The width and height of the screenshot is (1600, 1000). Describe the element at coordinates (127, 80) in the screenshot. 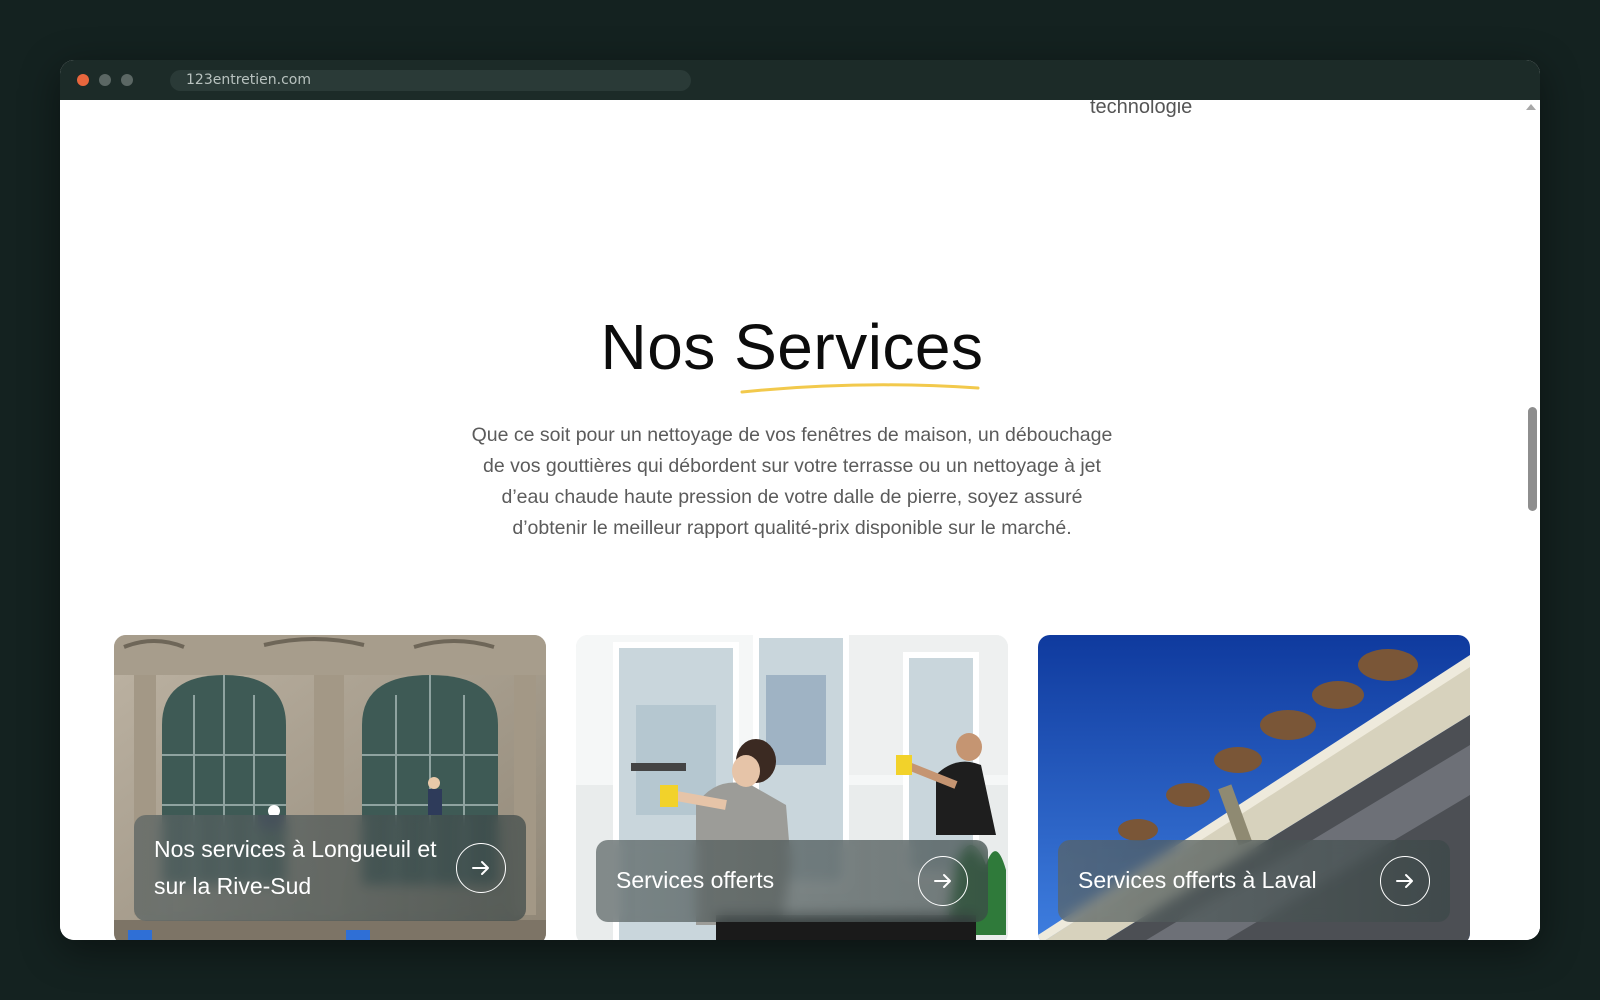

I see `maximize-window-button` at that location.